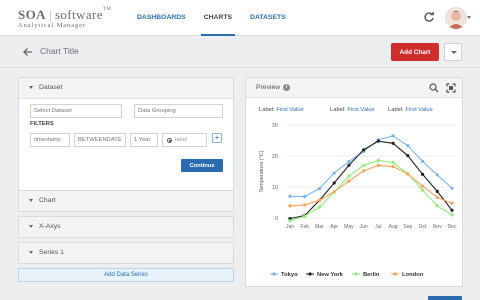 This screenshot has height=300, width=480. Describe the element at coordinates (47, 200) in the screenshot. I see `section-label: Chart` at that location.